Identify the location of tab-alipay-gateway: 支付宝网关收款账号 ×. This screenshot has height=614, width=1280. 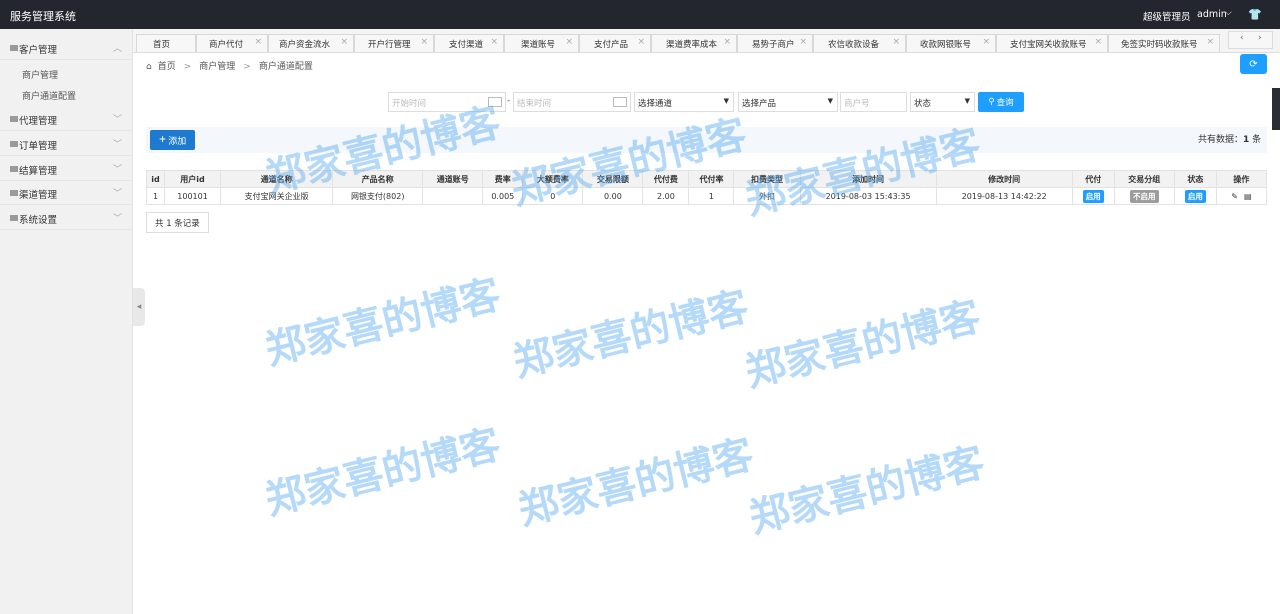
(1052, 43).